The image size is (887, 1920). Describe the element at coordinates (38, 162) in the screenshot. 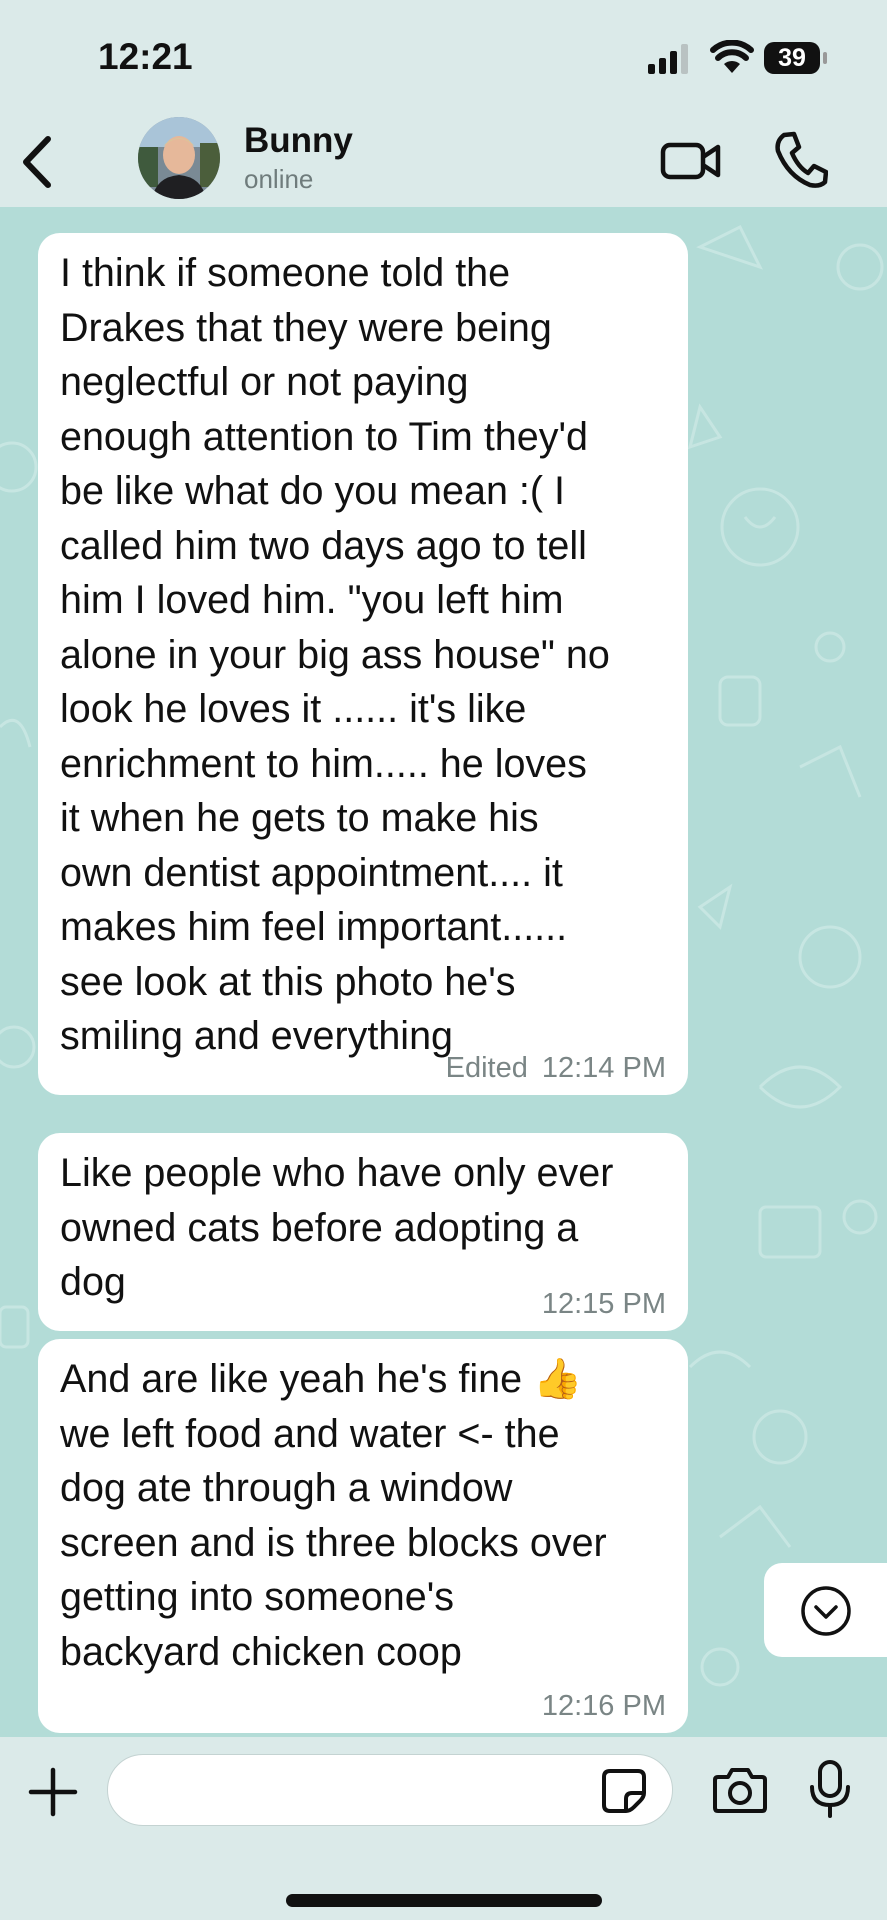

I see `chevron-left-icon` at that location.